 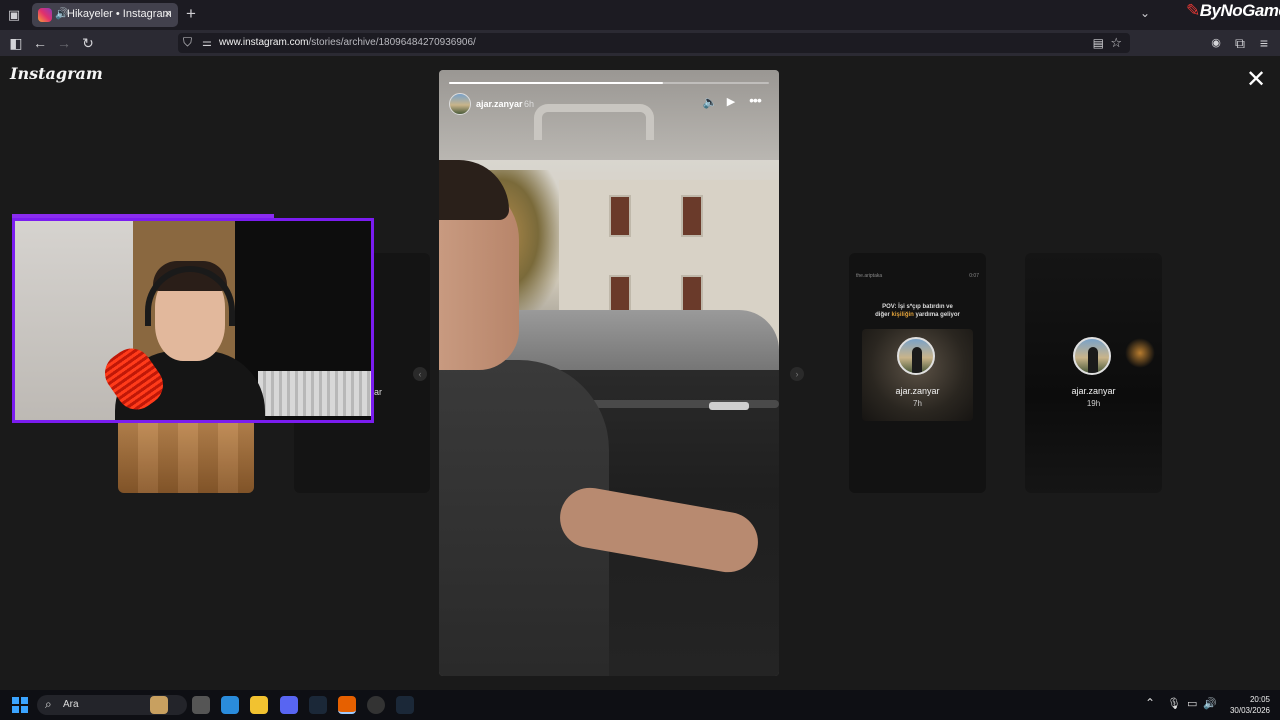 What do you see at coordinates (755, 100) in the screenshot?
I see `more-icon: •••` at bounding box center [755, 100].